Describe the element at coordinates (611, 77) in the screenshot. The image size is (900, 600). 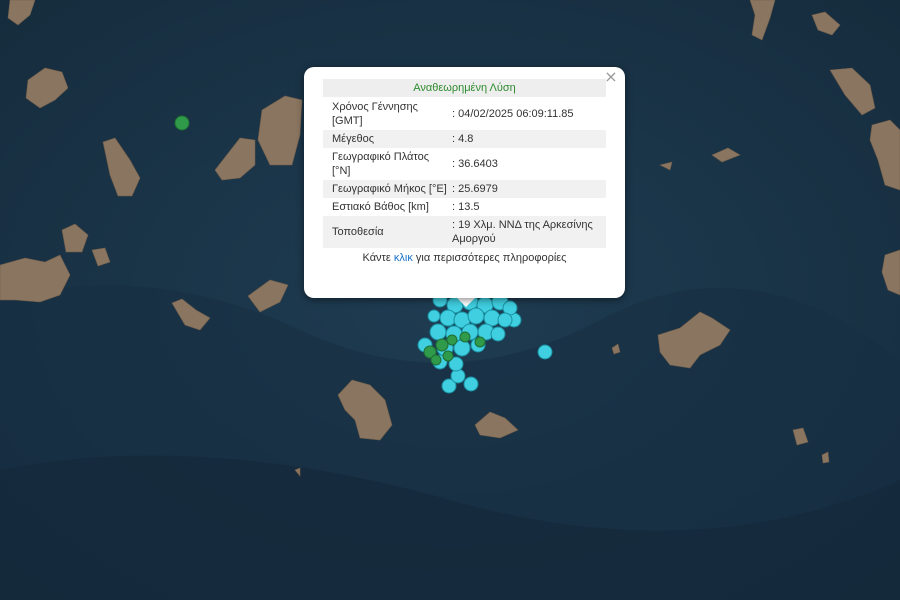
I see `close-icon: ×` at that location.